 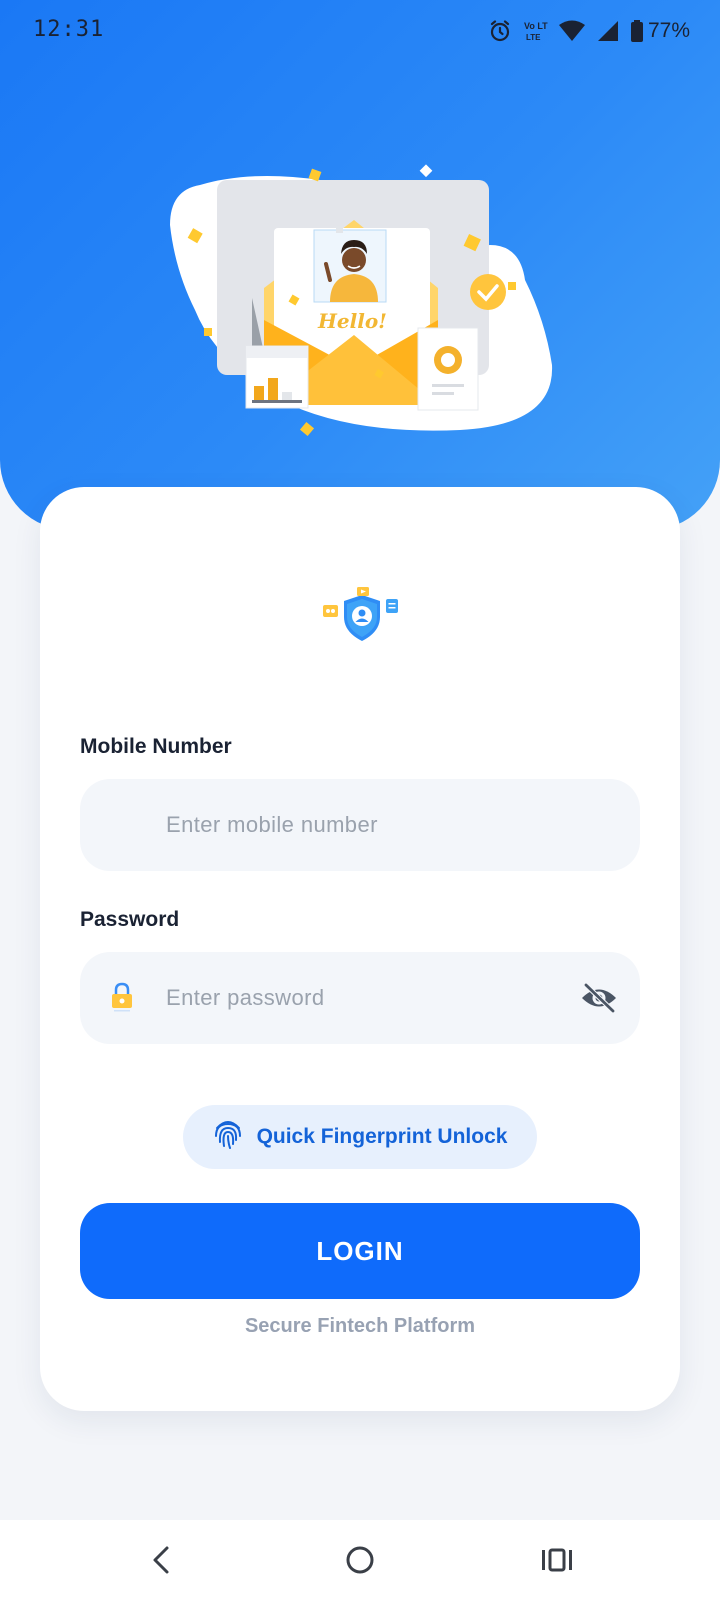 What do you see at coordinates (156, 746) in the screenshot?
I see `mobile-label: Mobile Number` at bounding box center [156, 746].